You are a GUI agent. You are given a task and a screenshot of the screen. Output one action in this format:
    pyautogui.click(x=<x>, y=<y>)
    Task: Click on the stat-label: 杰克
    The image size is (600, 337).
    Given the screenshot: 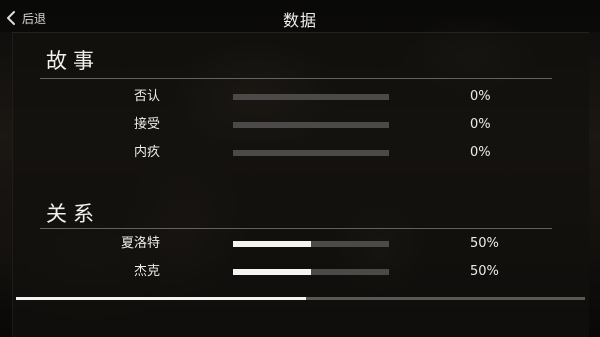 What is the action you would take?
    pyautogui.click(x=146, y=271)
    